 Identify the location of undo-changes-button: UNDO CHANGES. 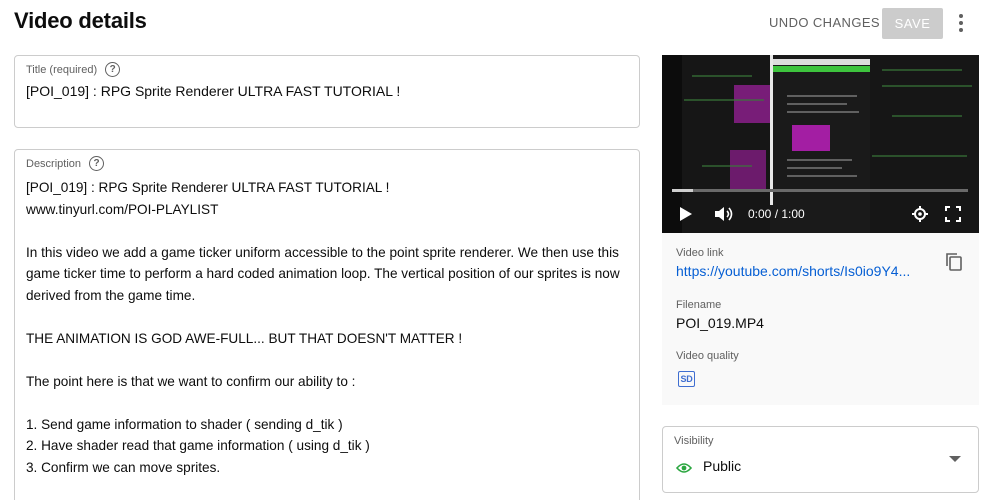
(824, 23).